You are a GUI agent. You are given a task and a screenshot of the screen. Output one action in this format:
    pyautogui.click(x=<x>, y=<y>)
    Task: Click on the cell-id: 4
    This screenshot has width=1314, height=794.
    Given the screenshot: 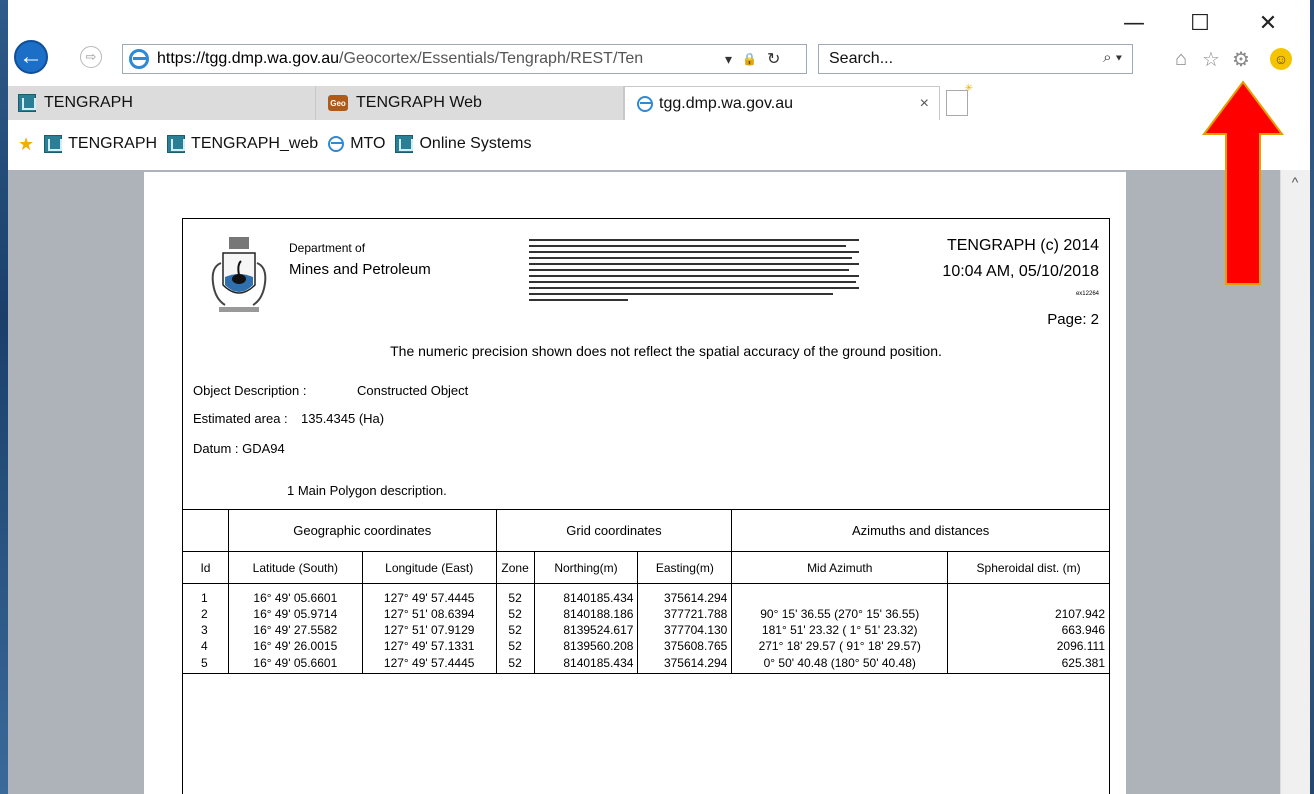 What is the action you would take?
    pyautogui.click(x=205, y=645)
    